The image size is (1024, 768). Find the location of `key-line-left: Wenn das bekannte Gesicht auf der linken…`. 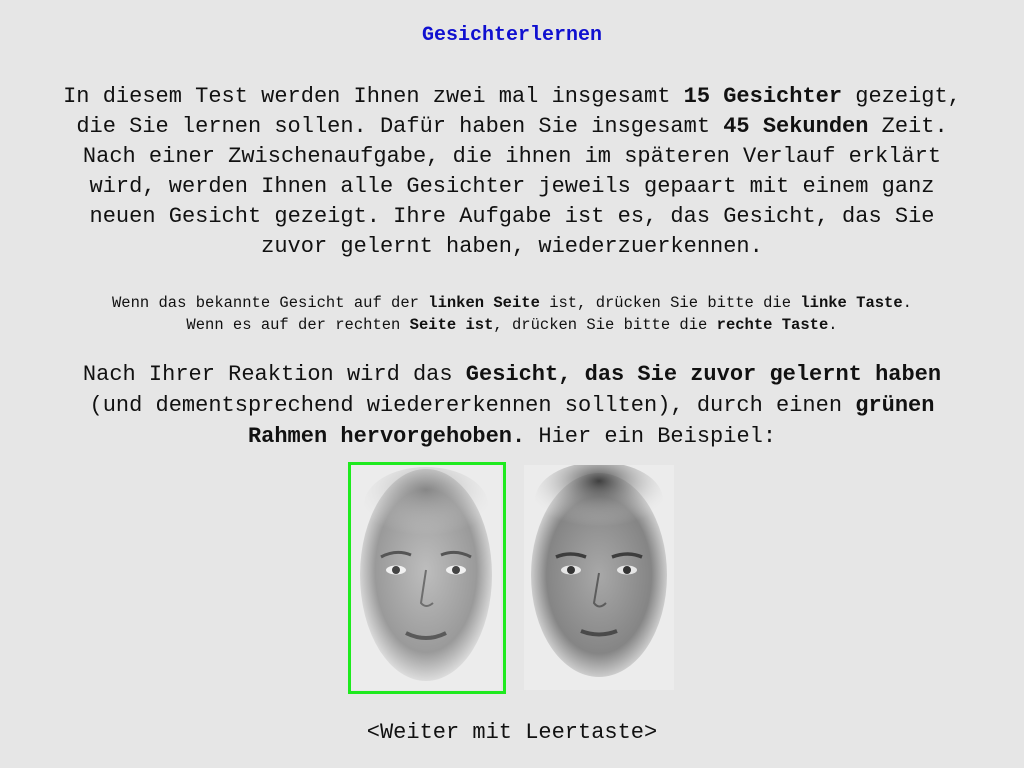

key-line-left: Wenn das bekannte Gesicht auf der linken… is located at coordinates (512, 303).